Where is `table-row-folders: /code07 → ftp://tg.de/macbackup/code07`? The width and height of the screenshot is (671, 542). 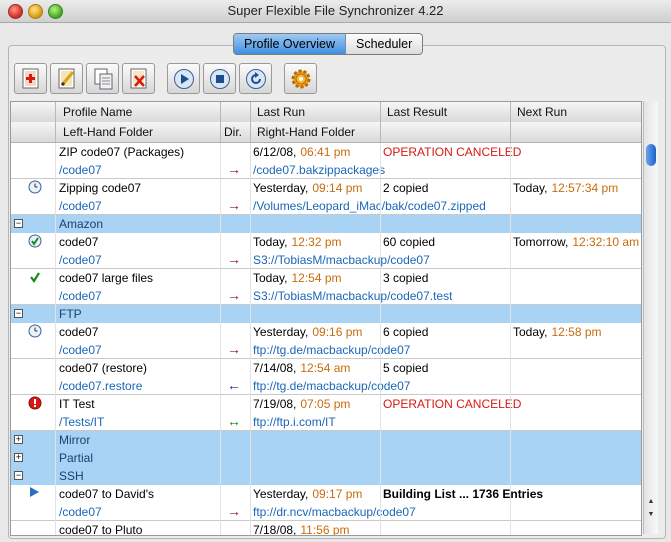 table-row-folders: /code07 → ftp://tg.de/macbackup/code07 is located at coordinates (326, 350).